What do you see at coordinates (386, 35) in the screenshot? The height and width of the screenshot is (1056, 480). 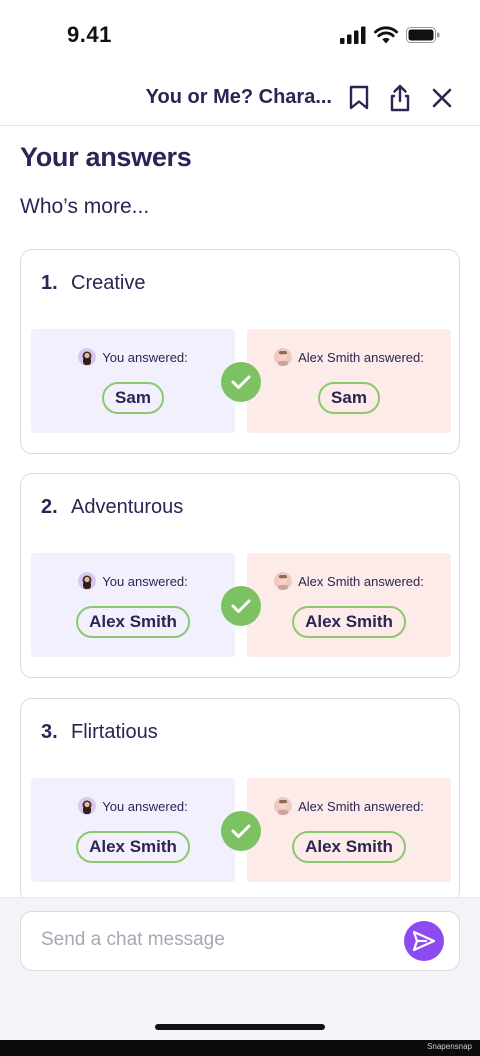 I see `wifi-icon` at bounding box center [386, 35].